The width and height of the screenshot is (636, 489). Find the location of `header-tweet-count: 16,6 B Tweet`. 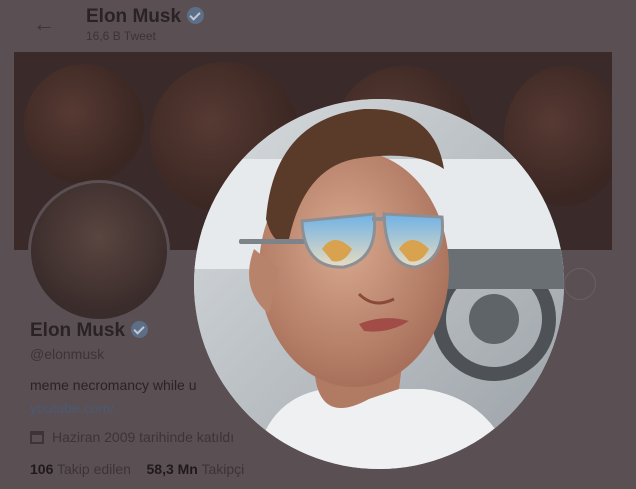

header-tweet-count: 16,6 B Tweet is located at coordinates (121, 36).